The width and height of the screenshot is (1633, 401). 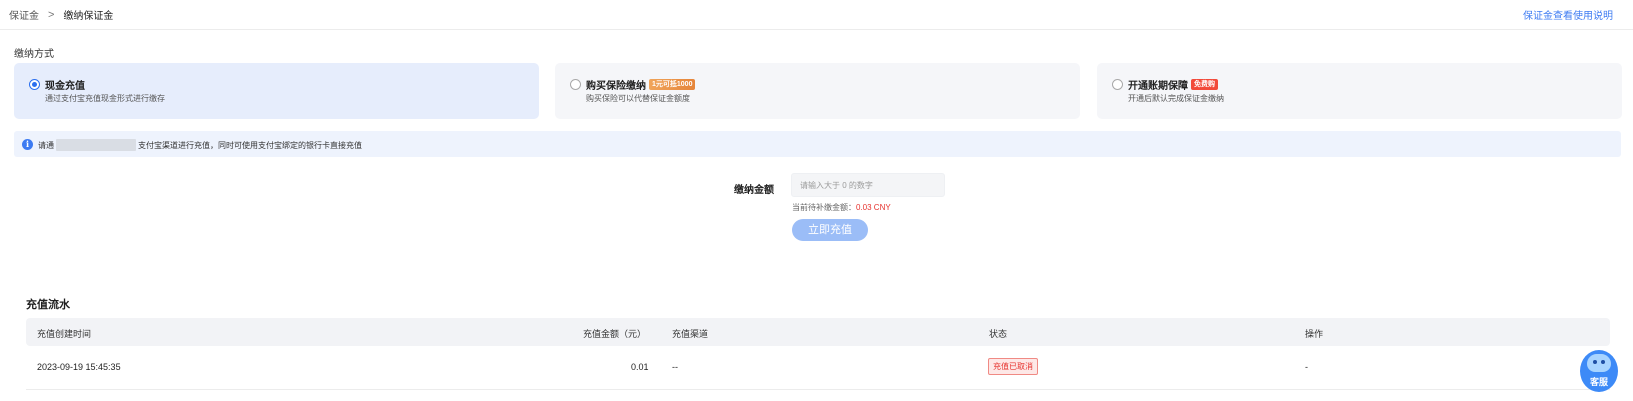 I want to click on radio-insurance, so click(x=575, y=84).